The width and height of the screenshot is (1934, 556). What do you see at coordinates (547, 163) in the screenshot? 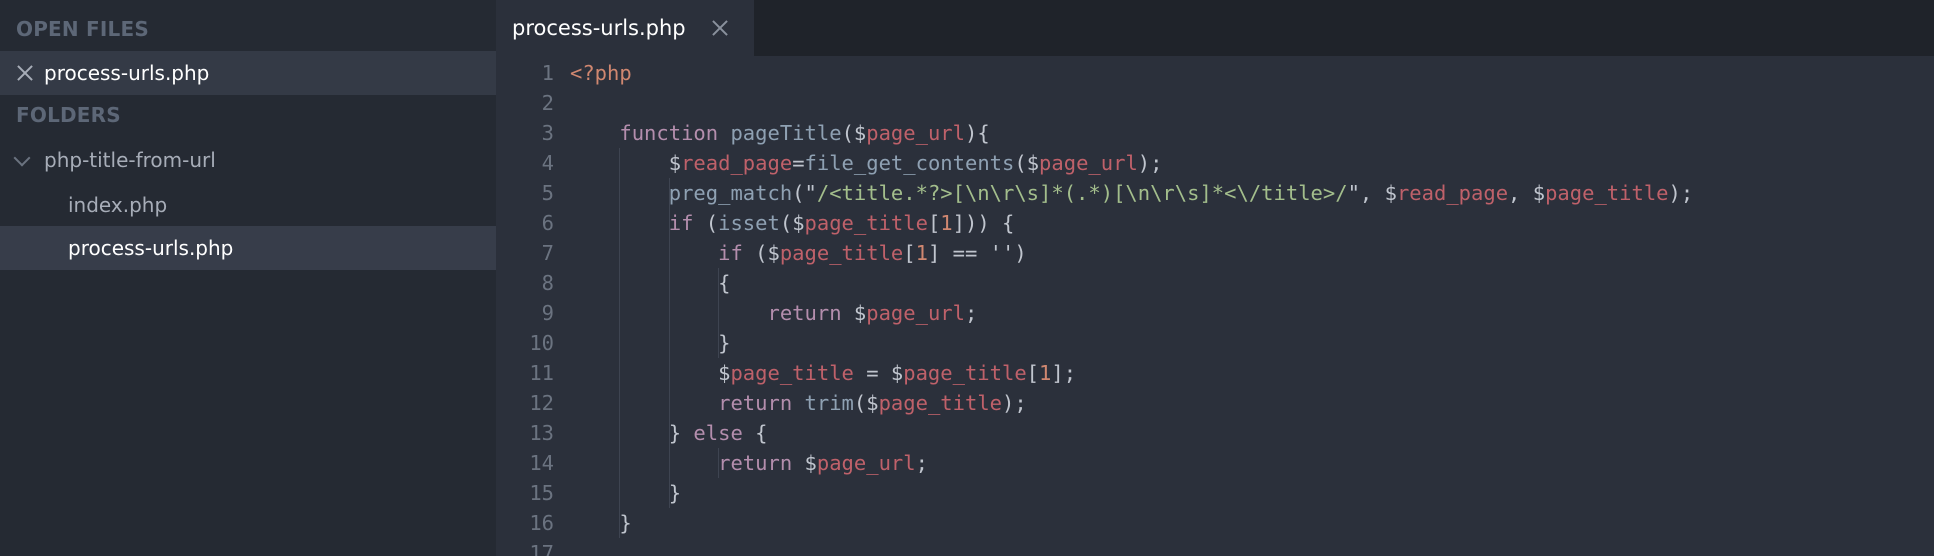
I see `line-number: 4` at bounding box center [547, 163].